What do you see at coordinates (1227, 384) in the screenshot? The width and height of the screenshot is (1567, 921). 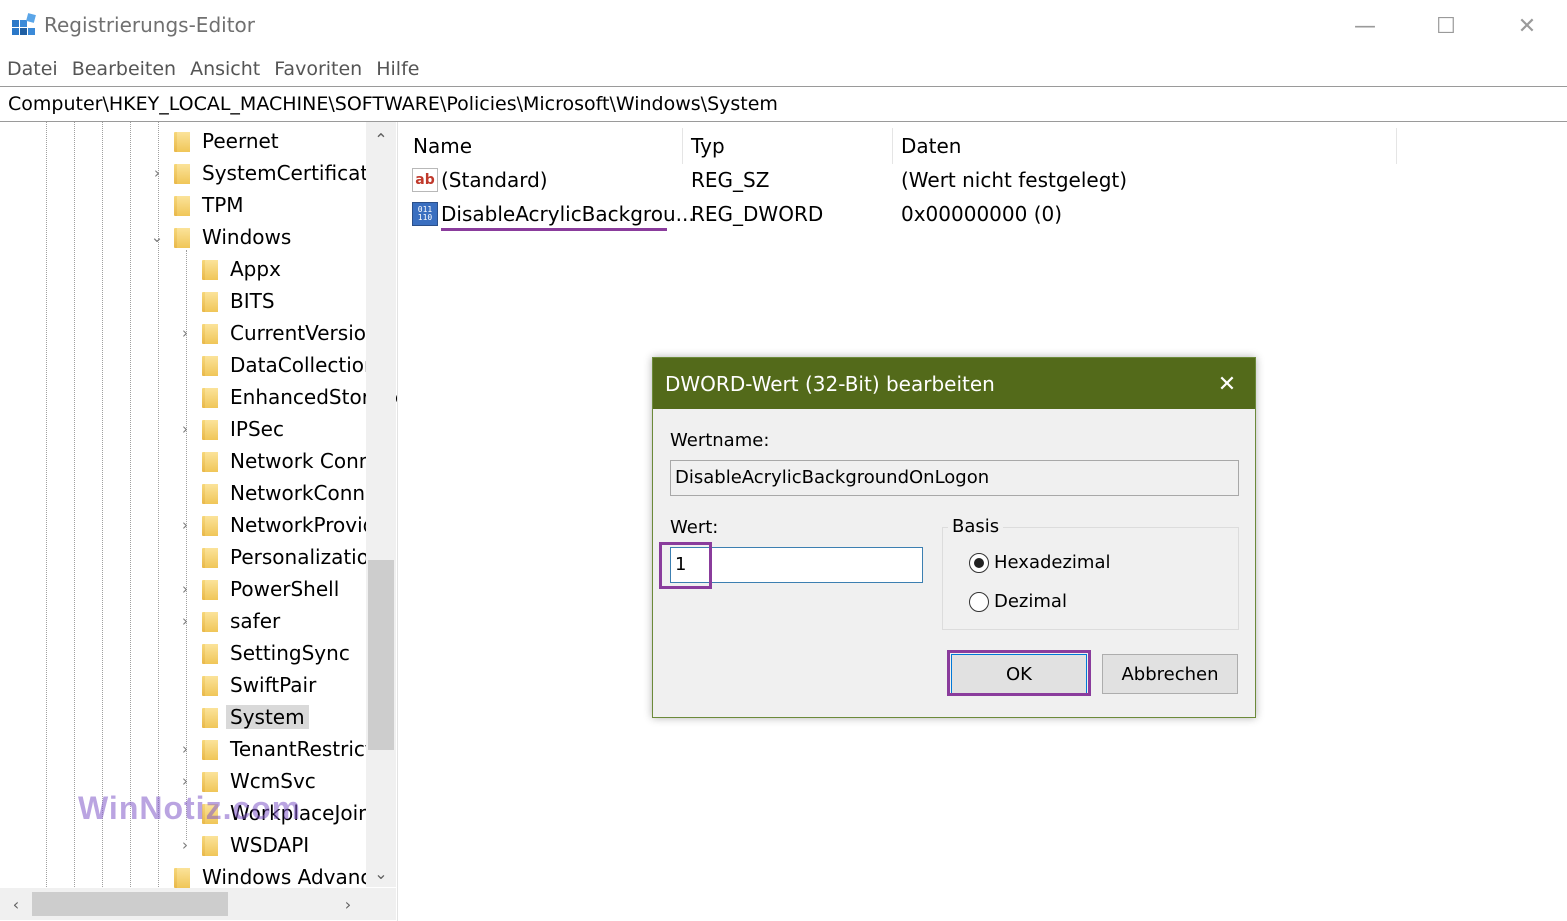 I see `dialog-close-icon: ✕` at bounding box center [1227, 384].